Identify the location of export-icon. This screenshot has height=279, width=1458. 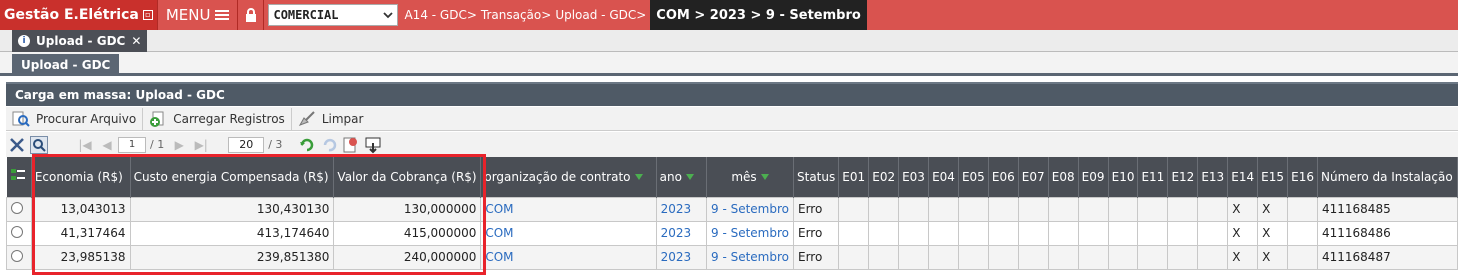
(351, 145).